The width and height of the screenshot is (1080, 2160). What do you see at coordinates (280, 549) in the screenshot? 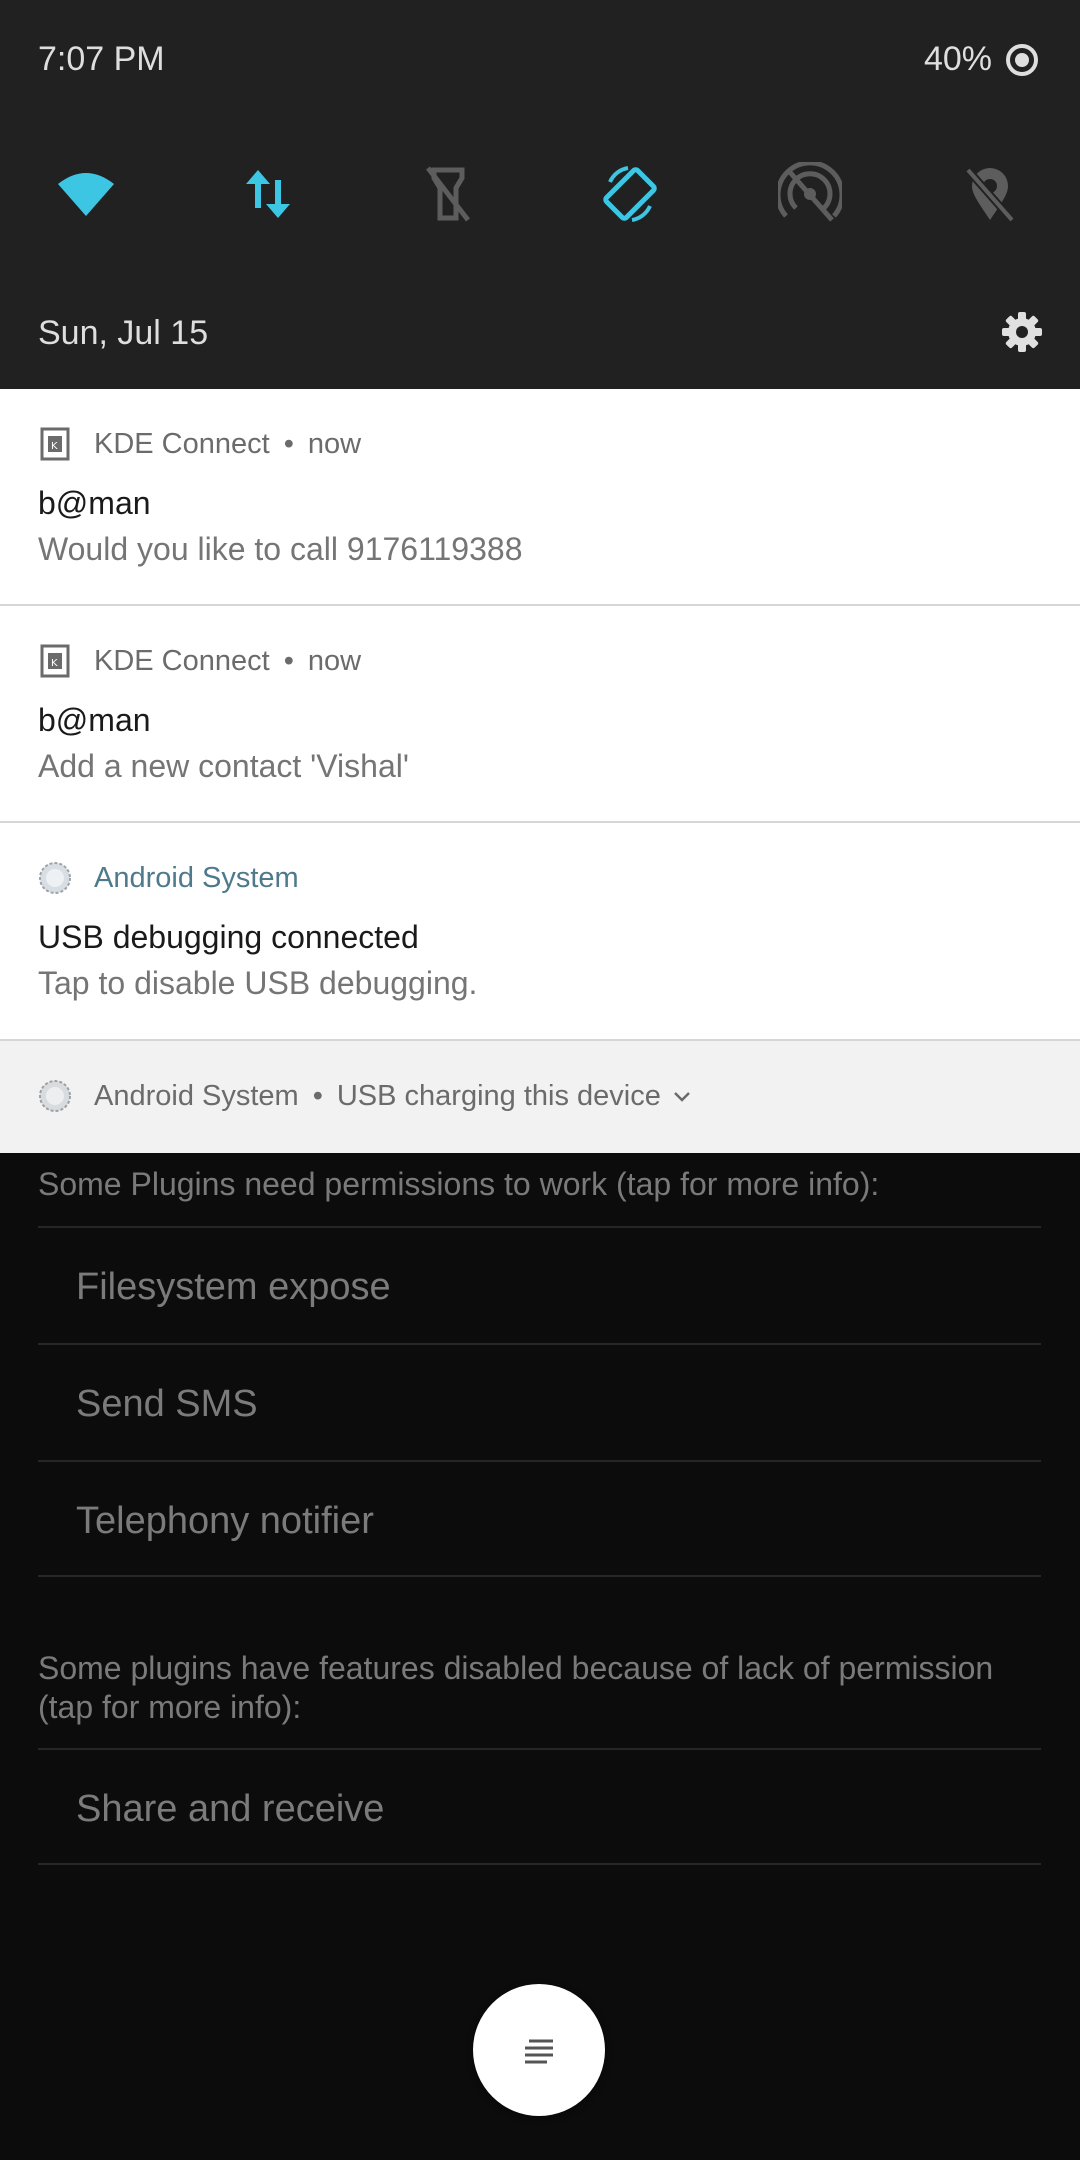
I see `notification-text: Would you like to call 9176119388` at bounding box center [280, 549].